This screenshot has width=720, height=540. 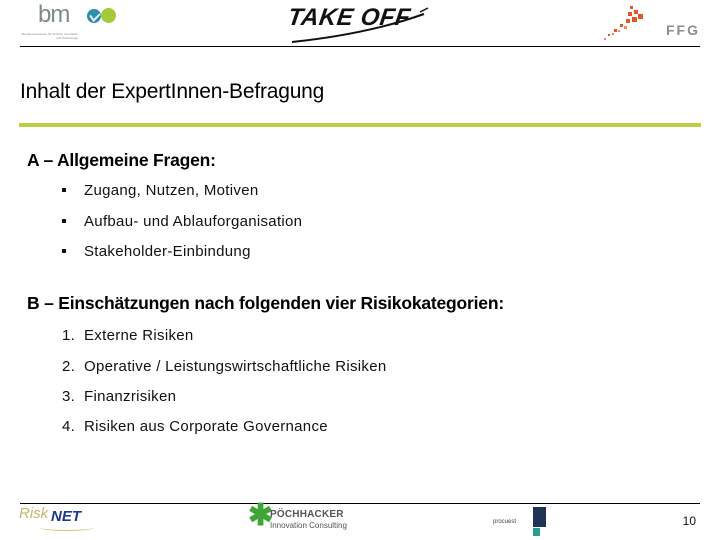 I want to click on ffg-arrow-icon, so click(x=623, y=23).